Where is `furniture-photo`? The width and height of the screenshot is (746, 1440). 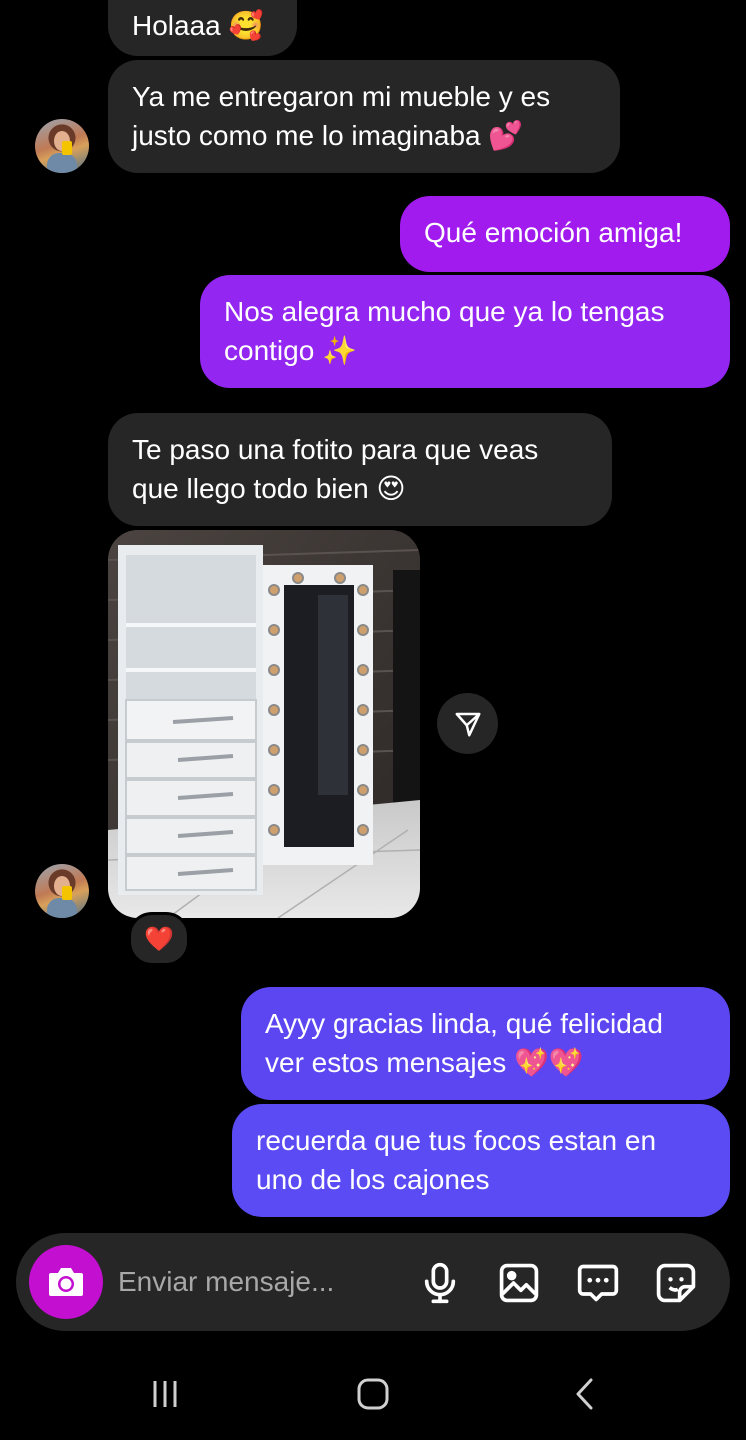 furniture-photo is located at coordinates (264, 724).